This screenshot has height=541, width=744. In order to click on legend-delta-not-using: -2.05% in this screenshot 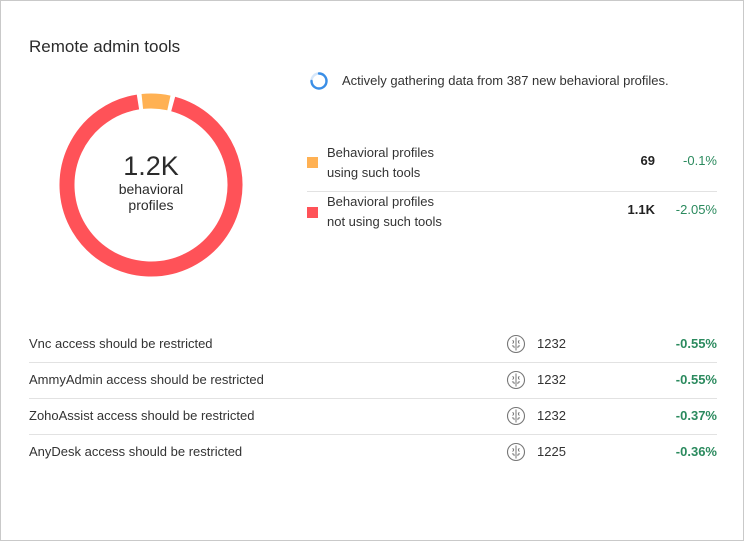, I will do `click(696, 209)`.